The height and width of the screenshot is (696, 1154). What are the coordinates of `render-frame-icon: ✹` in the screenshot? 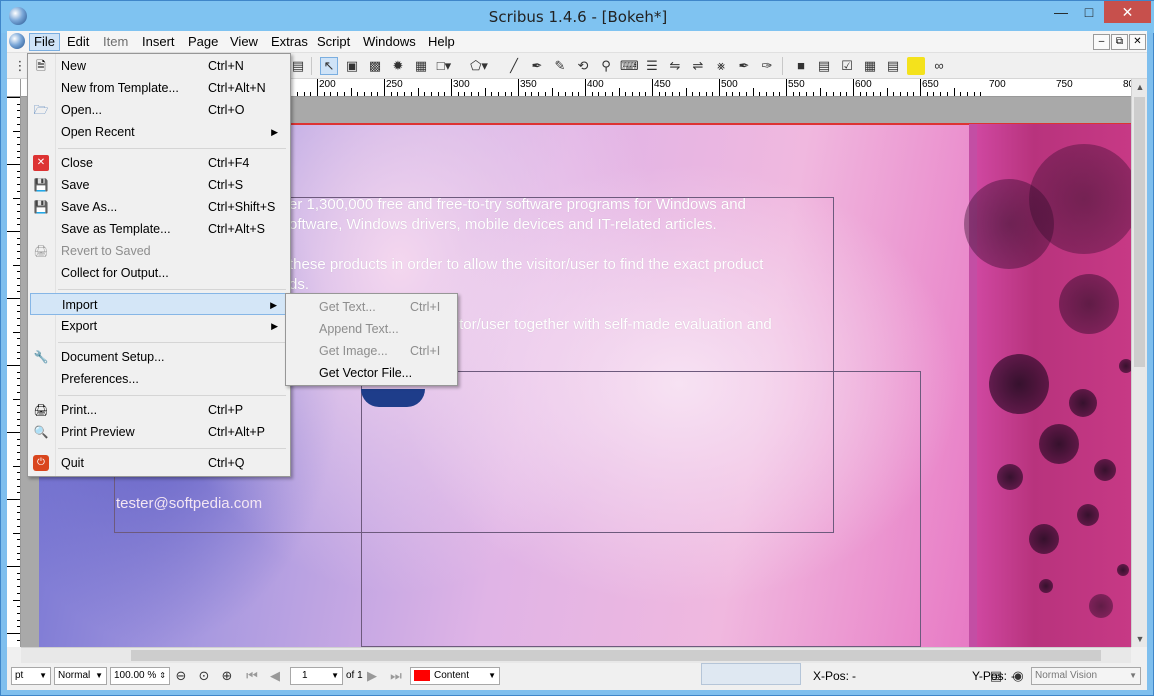 It's located at (398, 66).